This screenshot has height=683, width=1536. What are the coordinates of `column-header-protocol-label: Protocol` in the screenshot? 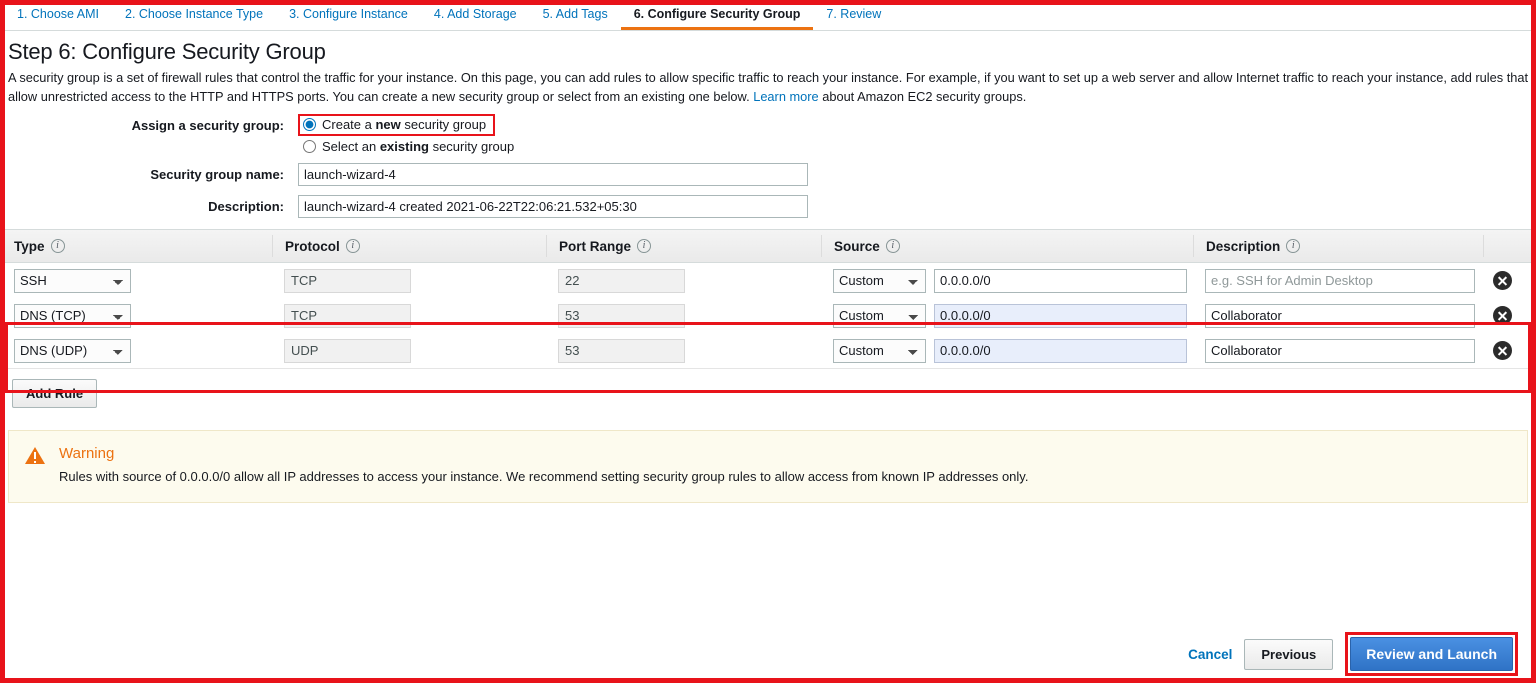 It's located at (312, 246).